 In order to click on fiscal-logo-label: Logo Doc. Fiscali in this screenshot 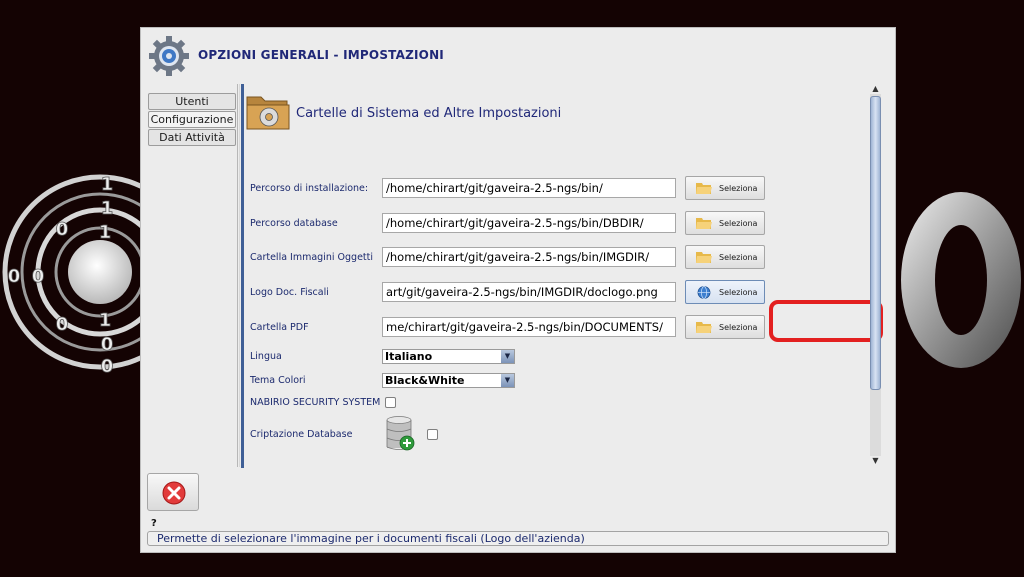, I will do `click(289, 292)`.